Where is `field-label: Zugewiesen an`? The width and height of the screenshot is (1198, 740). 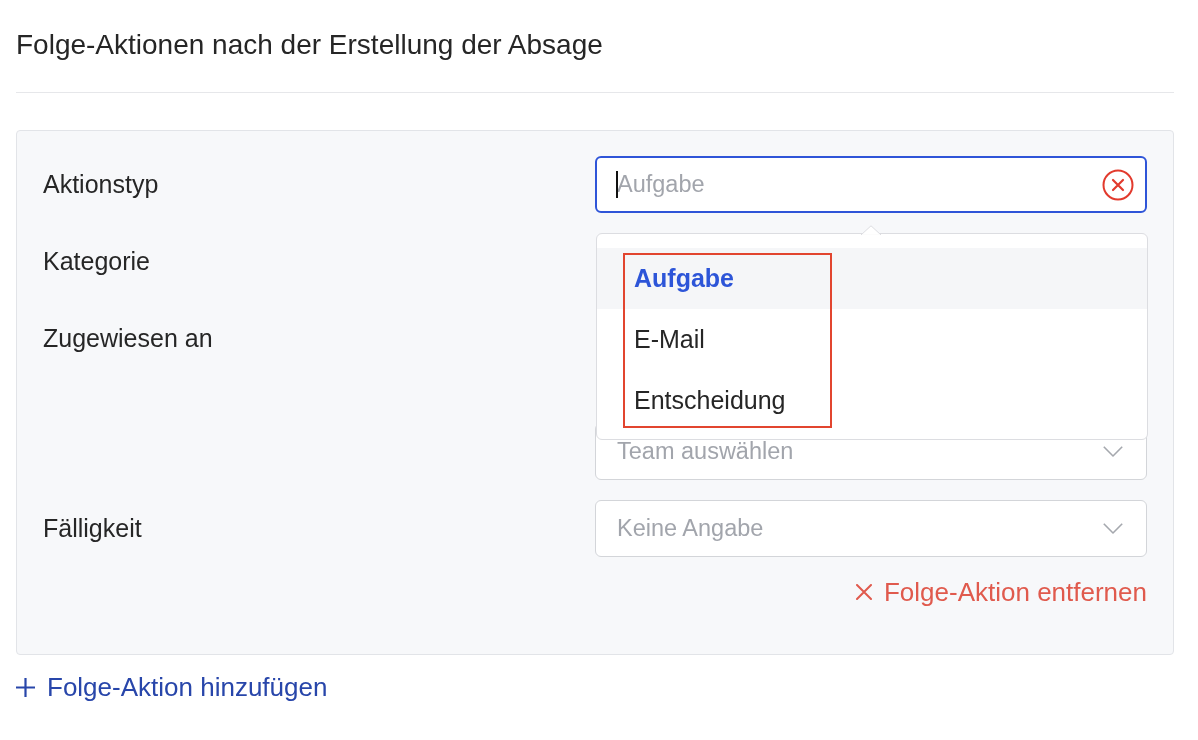
field-label: Zugewiesen an is located at coordinates (128, 338).